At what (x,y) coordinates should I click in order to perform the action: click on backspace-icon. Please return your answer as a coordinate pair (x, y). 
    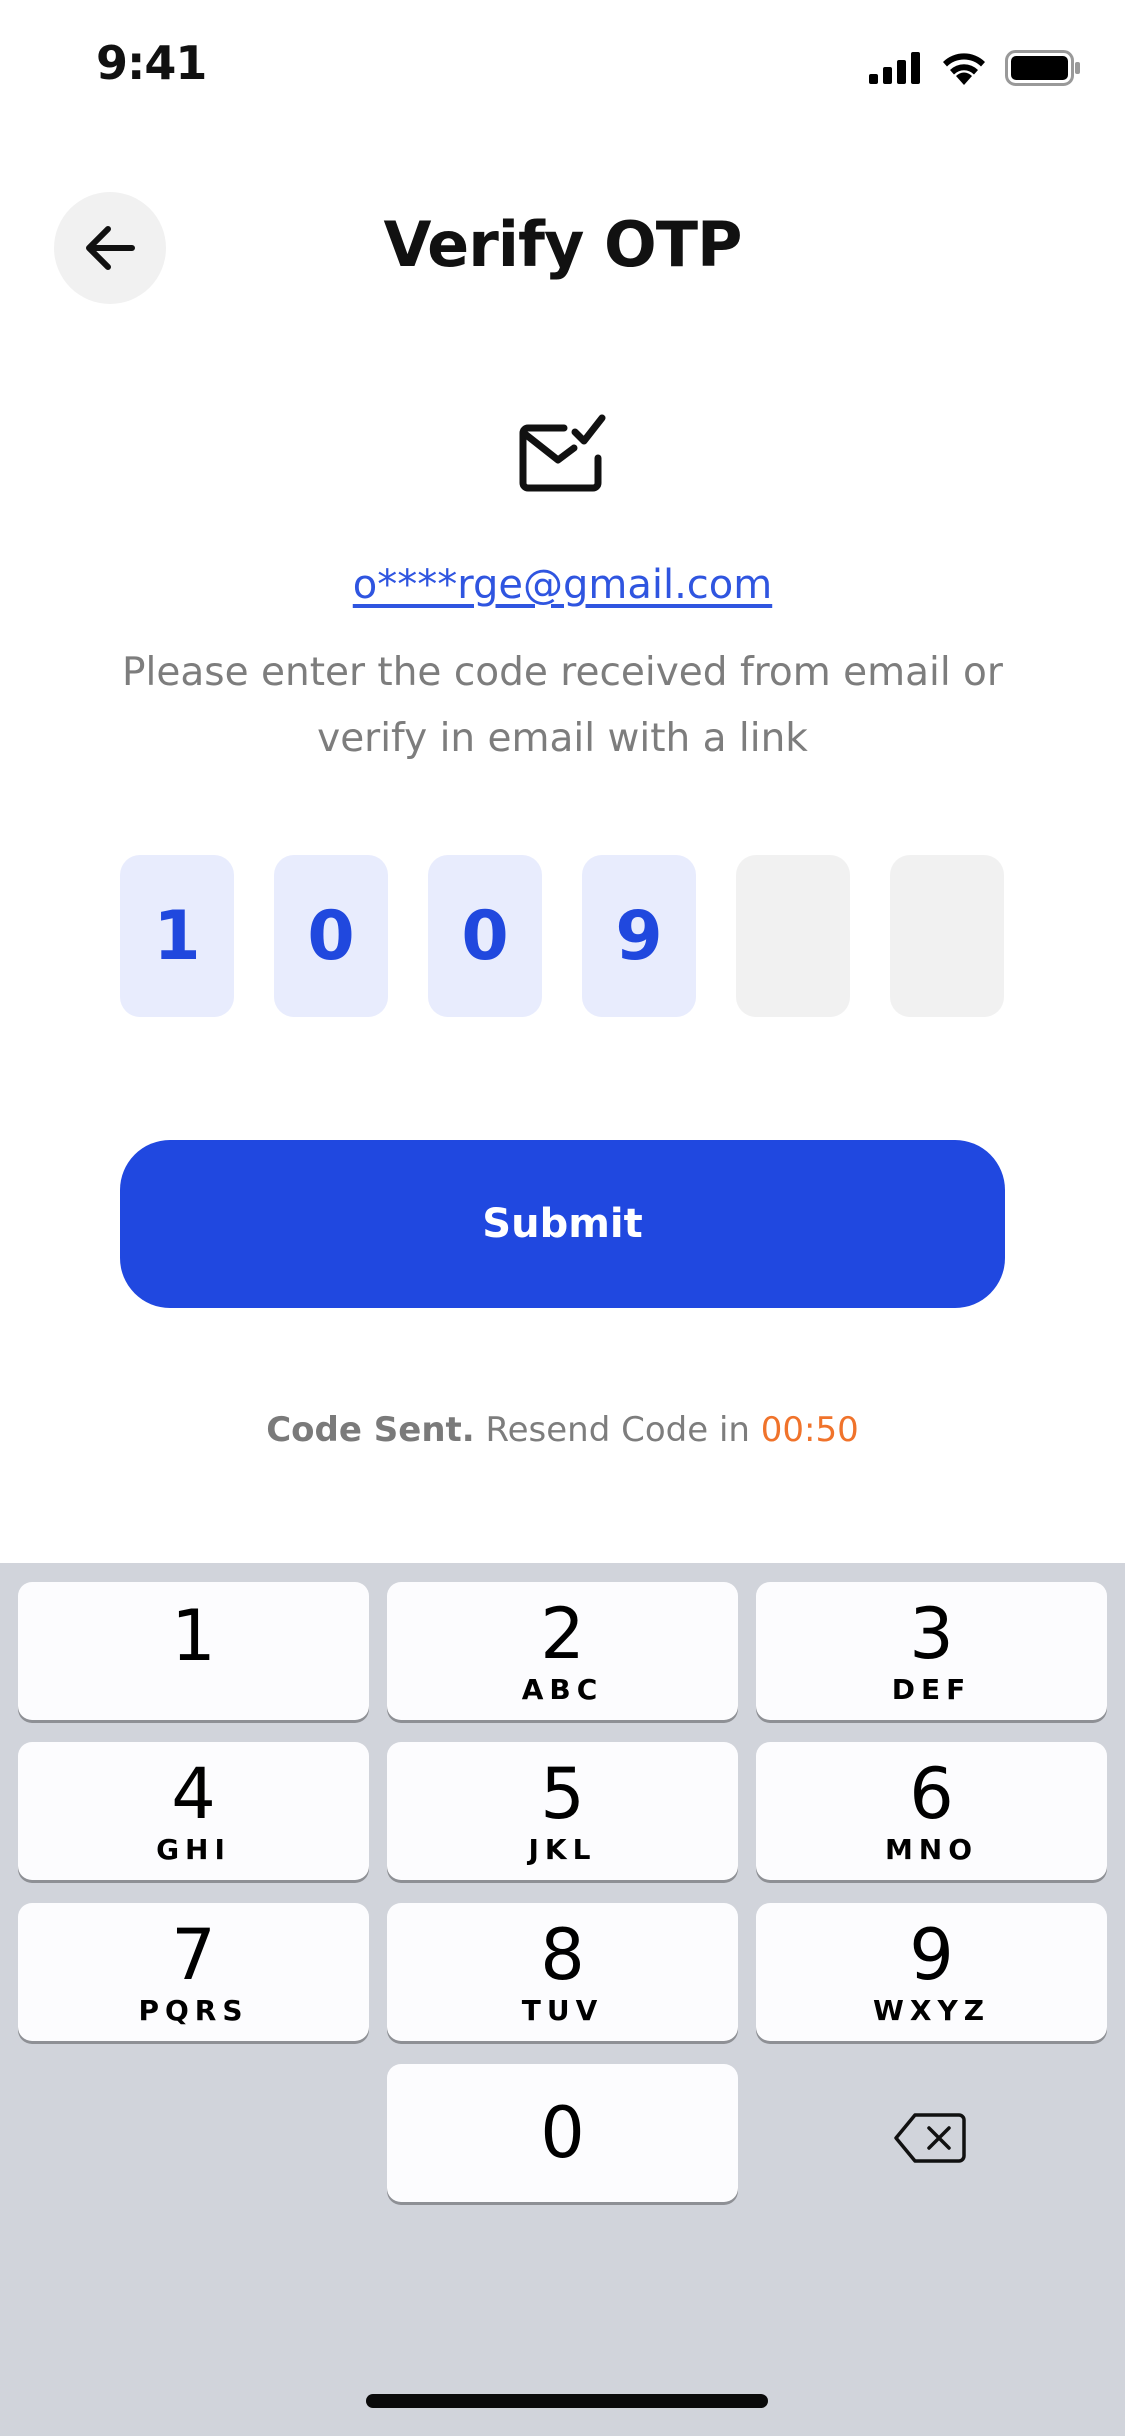
    Looking at the image, I should click on (930, 2138).